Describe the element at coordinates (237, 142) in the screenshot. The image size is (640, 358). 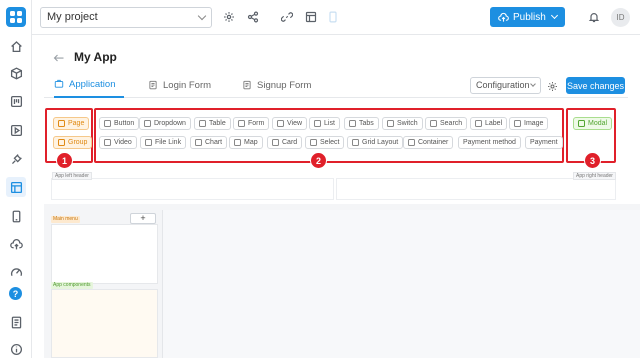
I see `map-icon` at that location.